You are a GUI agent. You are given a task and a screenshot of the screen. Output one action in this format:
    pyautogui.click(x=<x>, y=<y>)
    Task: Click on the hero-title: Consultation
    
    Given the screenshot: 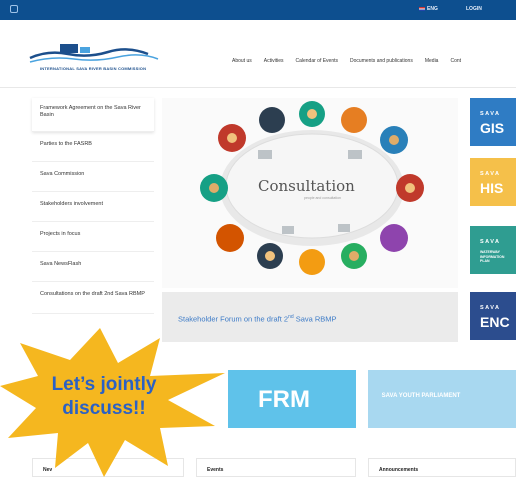 What is the action you would take?
    pyautogui.click(x=306, y=186)
    